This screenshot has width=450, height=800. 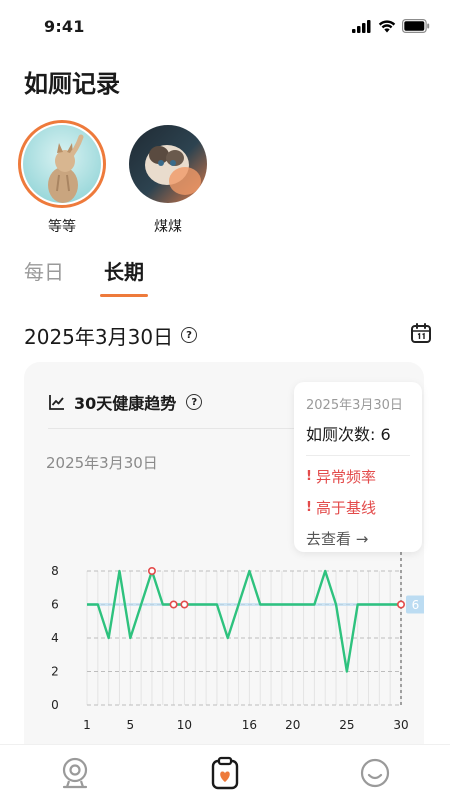 What do you see at coordinates (62, 227) in the screenshot?
I see `pet-name: 等等` at bounding box center [62, 227].